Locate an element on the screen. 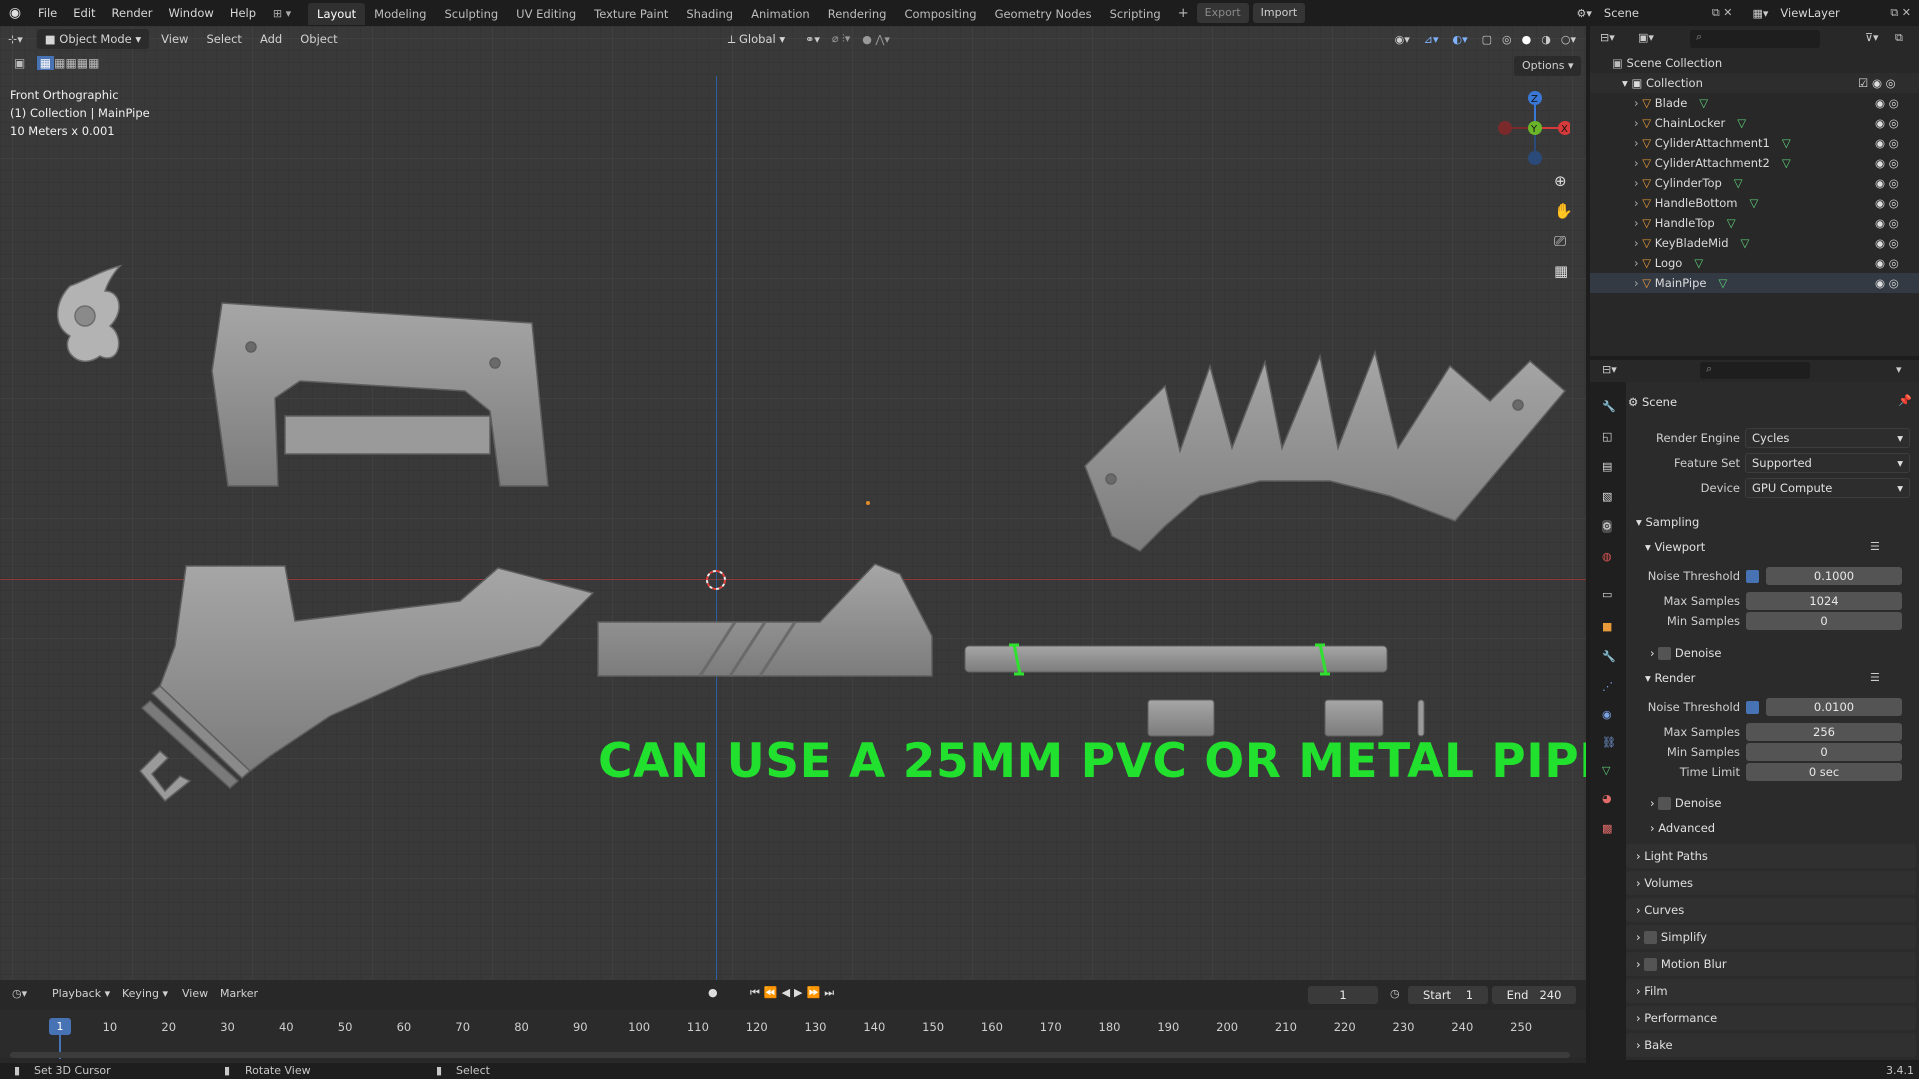 The image size is (1919, 1079). tab-rendering: Rendering is located at coordinates (857, 14).